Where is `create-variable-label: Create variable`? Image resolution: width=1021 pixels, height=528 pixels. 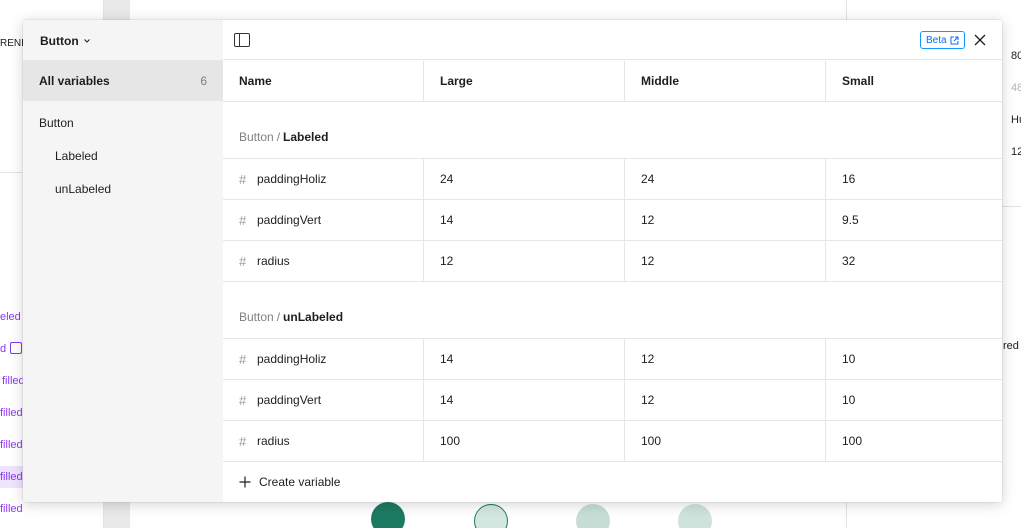 create-variable-label: Create variable is located at coordinates (300, 482).